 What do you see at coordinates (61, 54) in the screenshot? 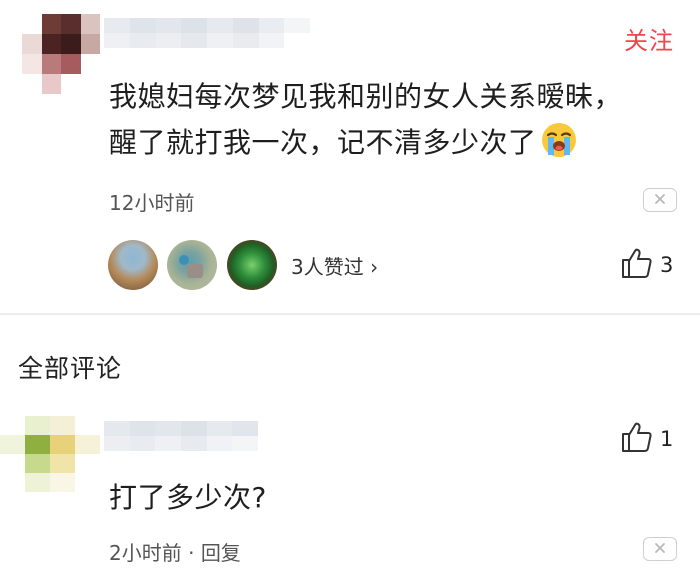
I see `author-avatar` at bounding box center [61, 54].